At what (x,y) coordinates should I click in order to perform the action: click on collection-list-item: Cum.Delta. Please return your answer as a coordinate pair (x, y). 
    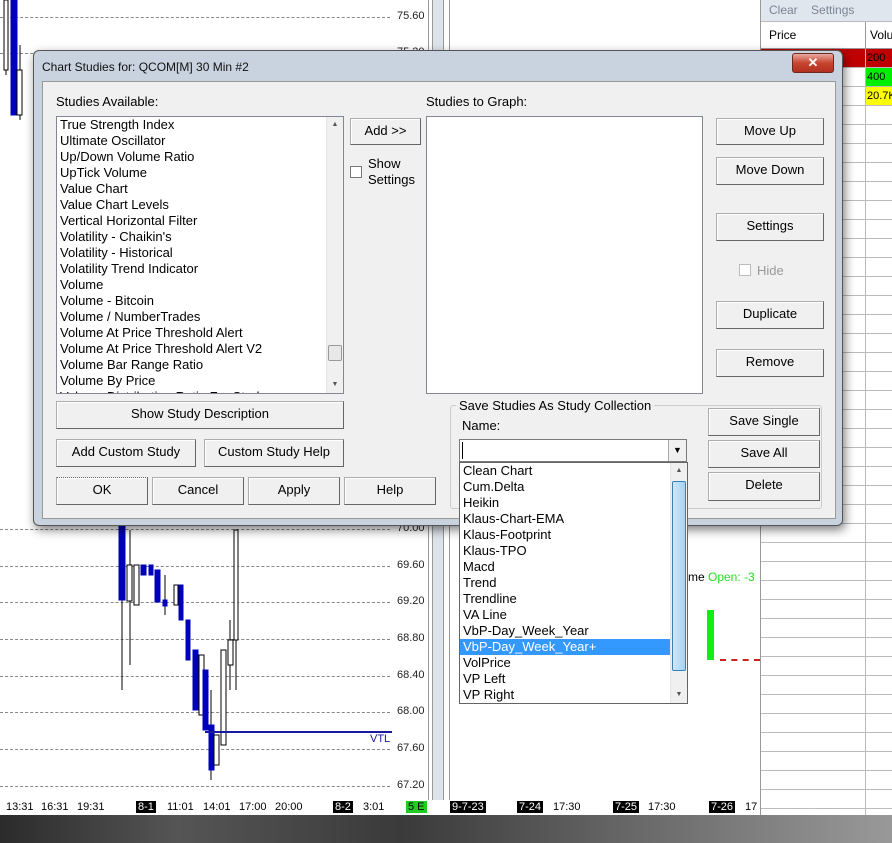
    Looking at the image, I should click on (565, 487).